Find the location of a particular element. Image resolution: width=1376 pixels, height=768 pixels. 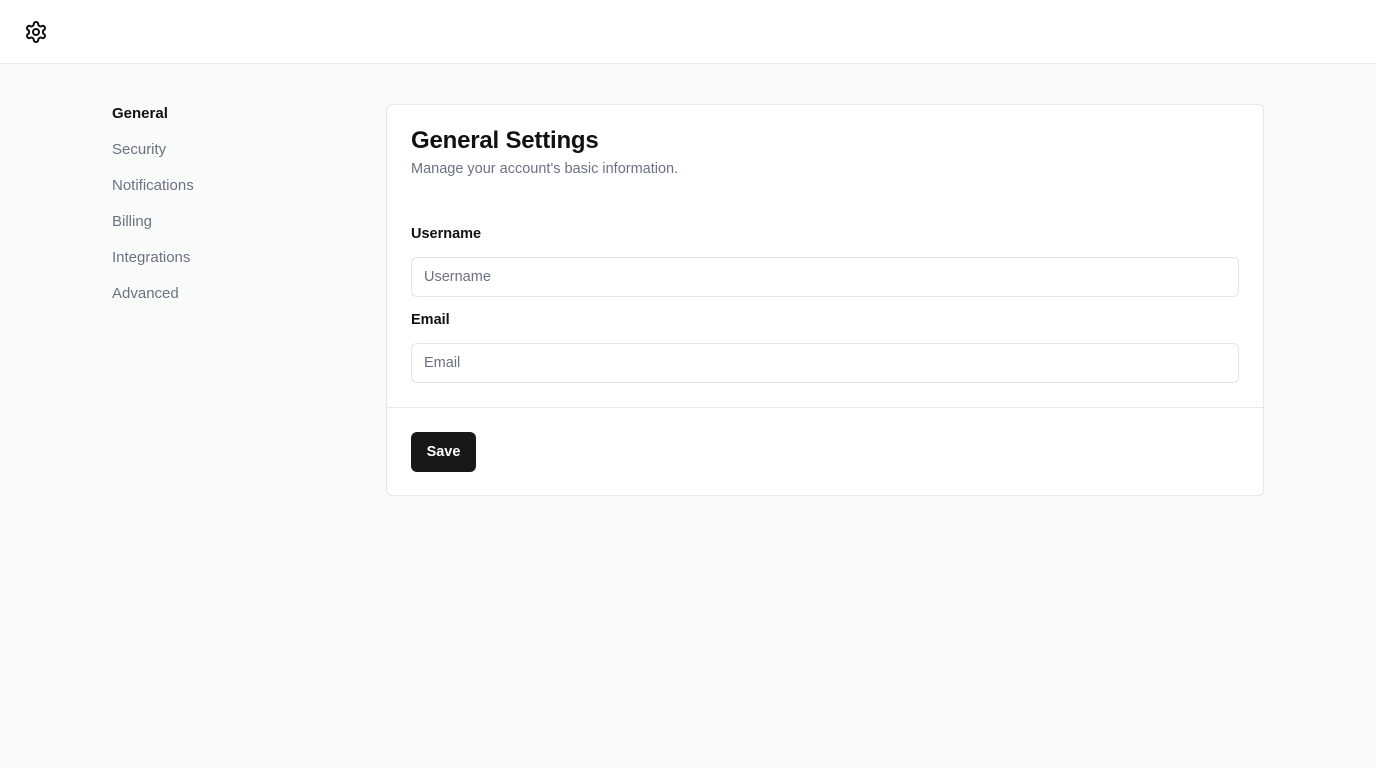

username-input is located at coordinates (825, 277).